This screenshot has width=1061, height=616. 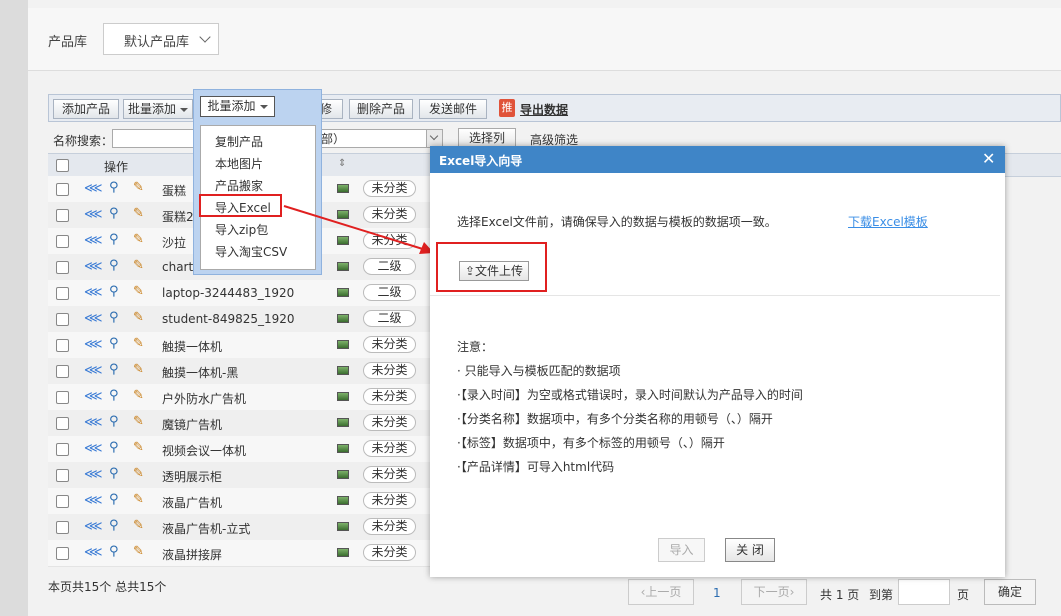 I want to click on product-name: 触摸一体机-黑, so click(x=247, y=372).